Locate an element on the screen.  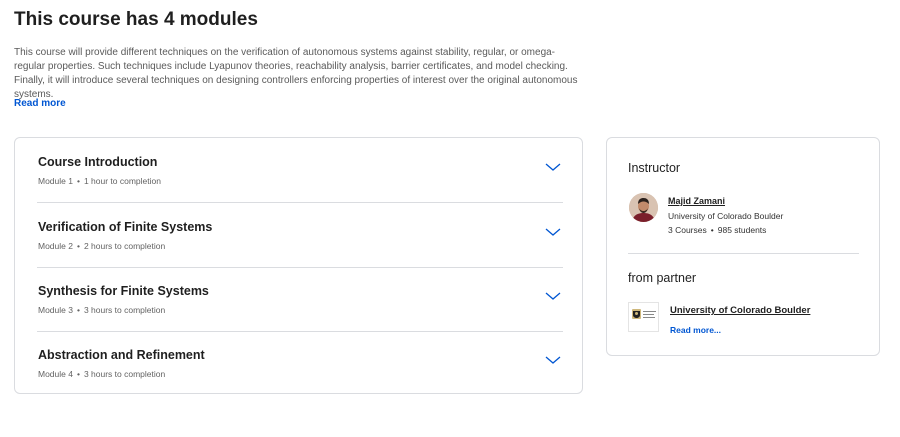
page-title: This course has 4 modules is located at coordinates (136, 19).